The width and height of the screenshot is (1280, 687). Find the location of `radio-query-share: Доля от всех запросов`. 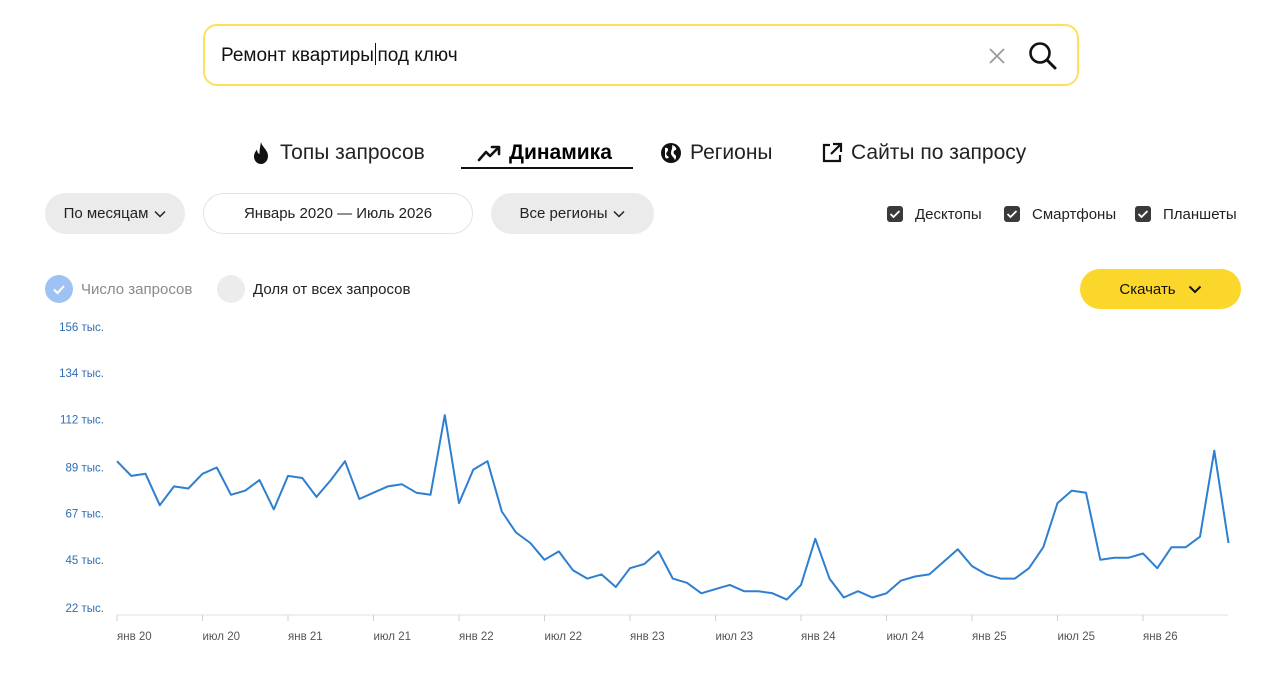

radio-query-share: Доля от всех запросов is located at coordinates (313, 289).